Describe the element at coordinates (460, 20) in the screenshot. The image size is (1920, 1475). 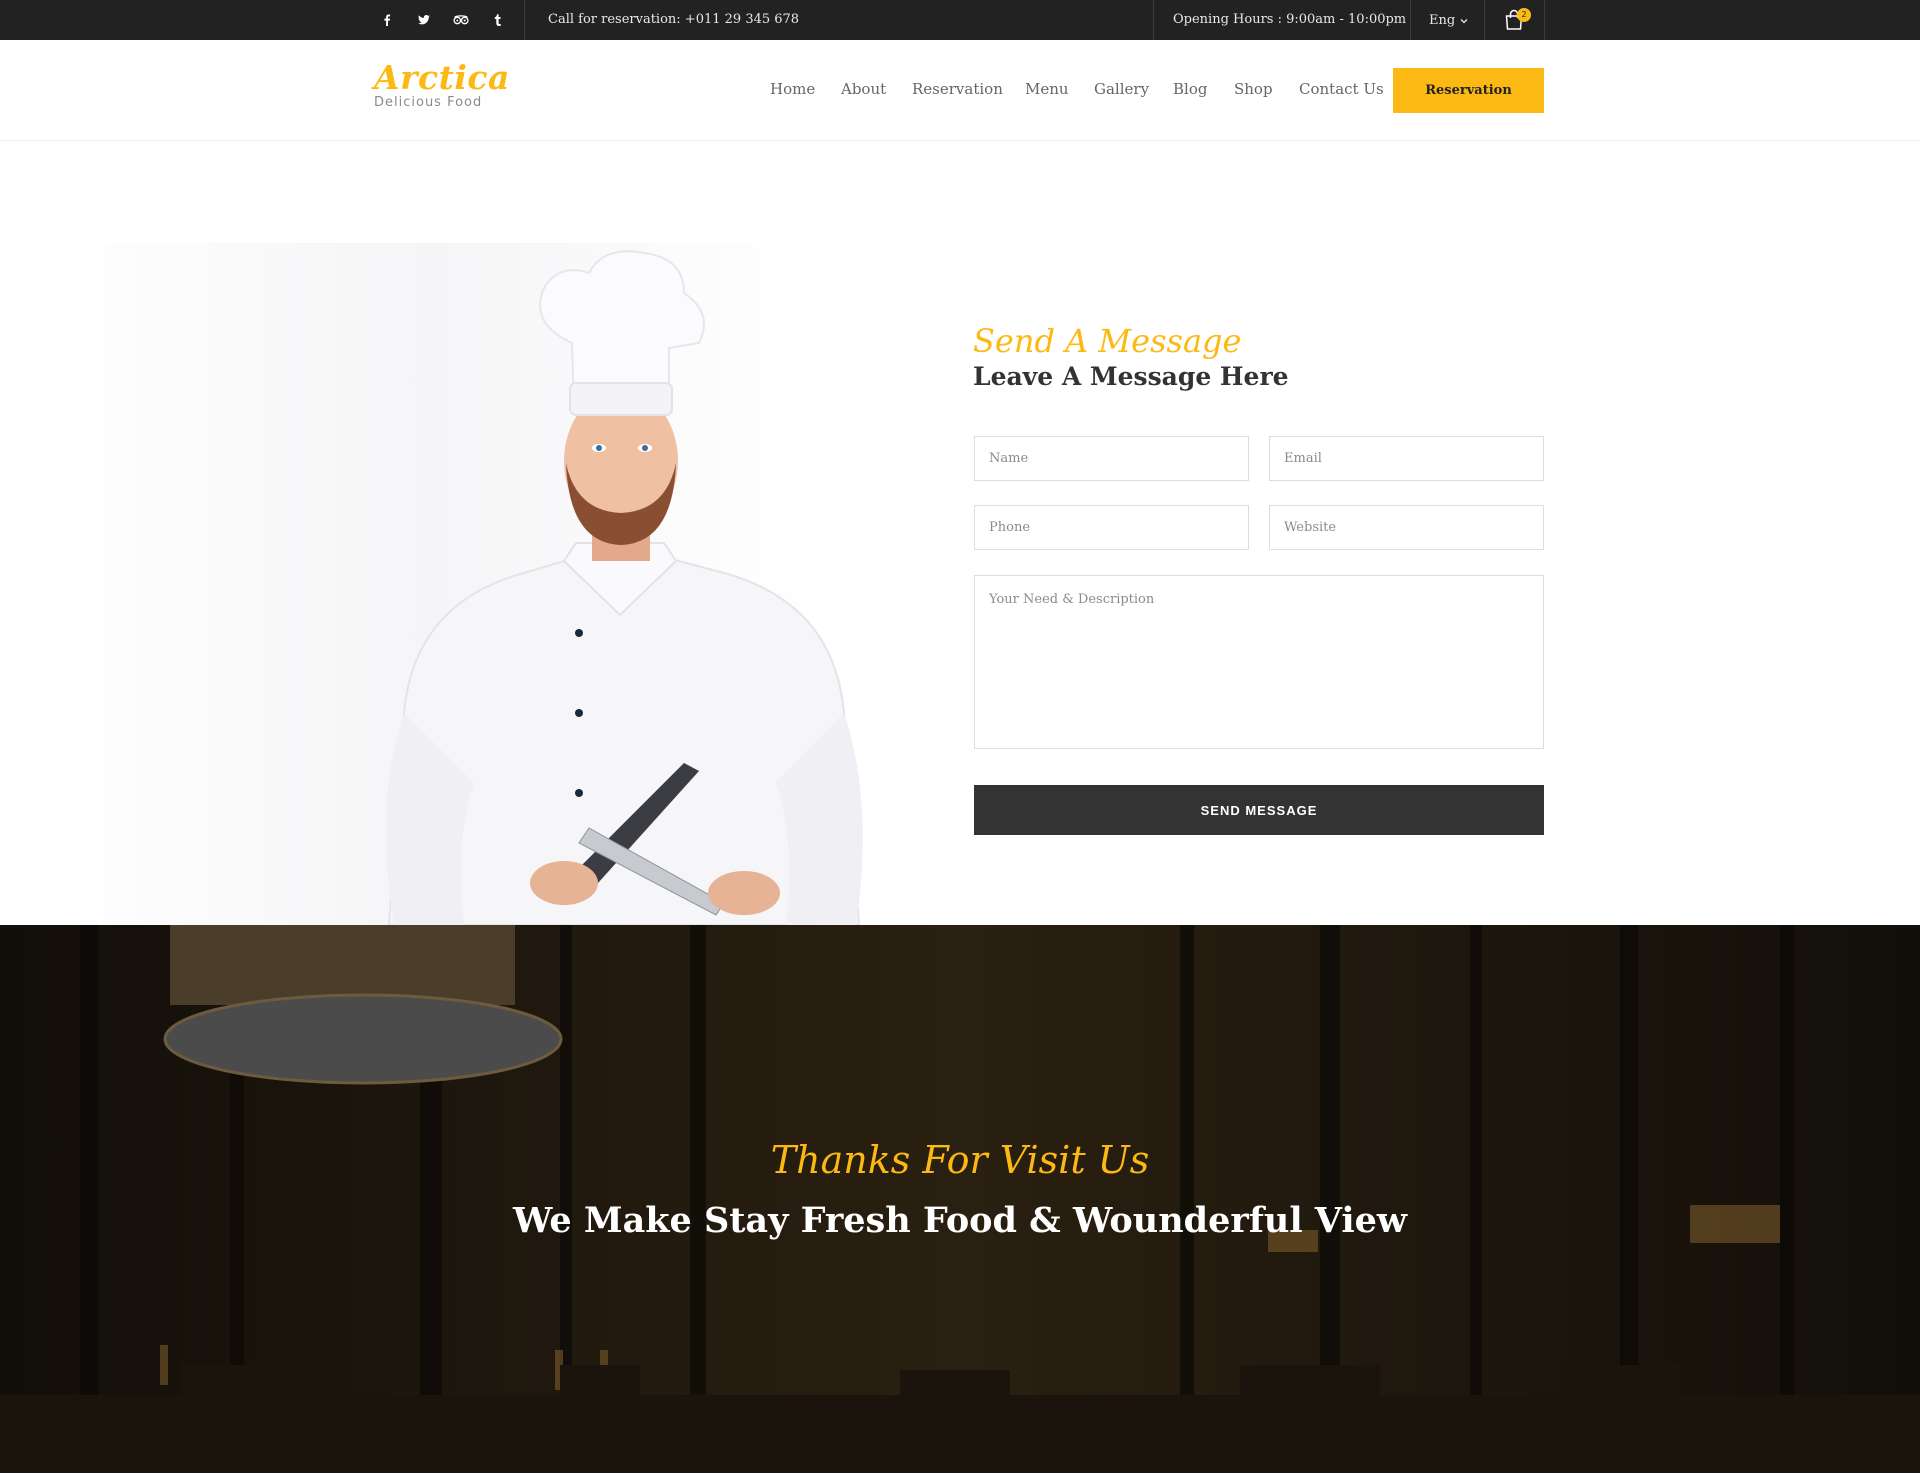
I see `tripadvisor-icon` at that location.